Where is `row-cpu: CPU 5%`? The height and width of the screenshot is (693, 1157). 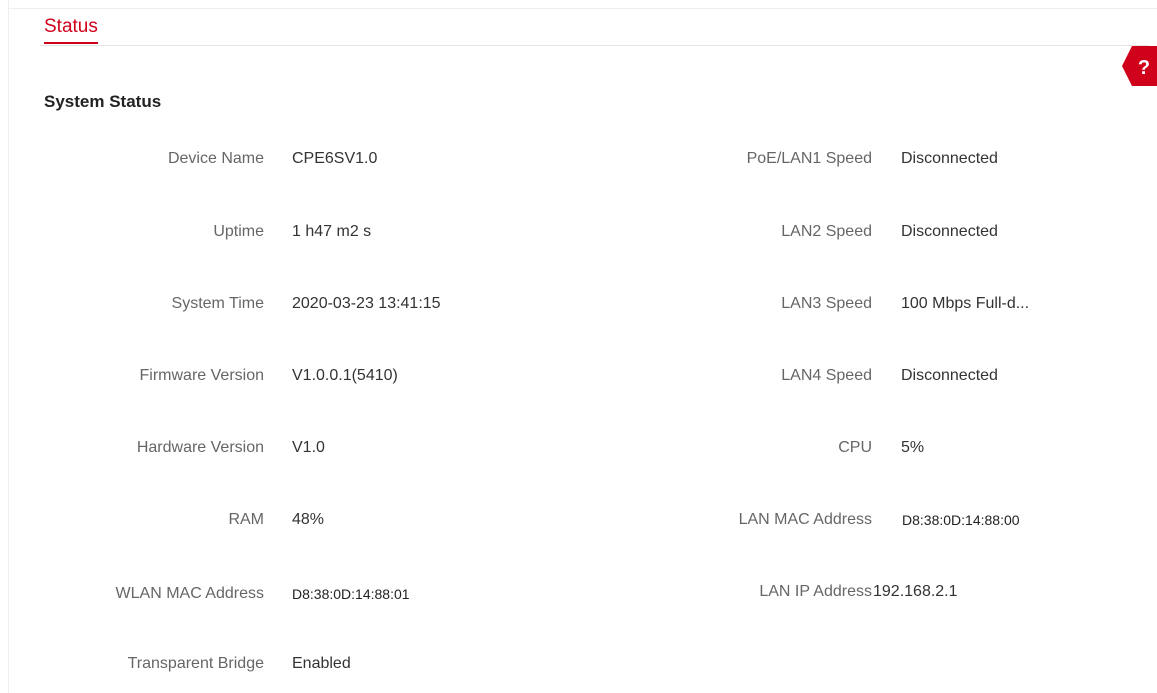 row-cpu: CPU 5% is located at coordinates (578, 448).